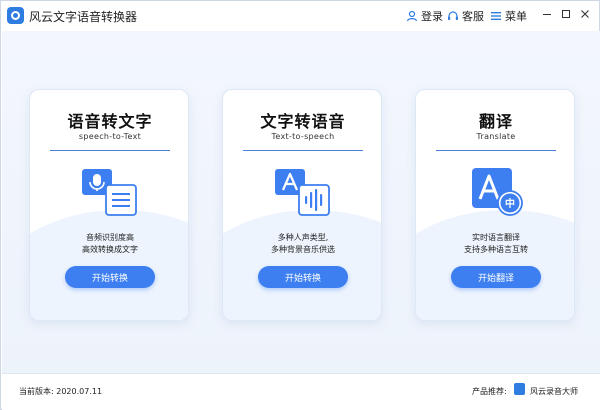 Image resolution: width=600 pixels, height=410 pixels. I want to click on close-icon, so click(585, 14).